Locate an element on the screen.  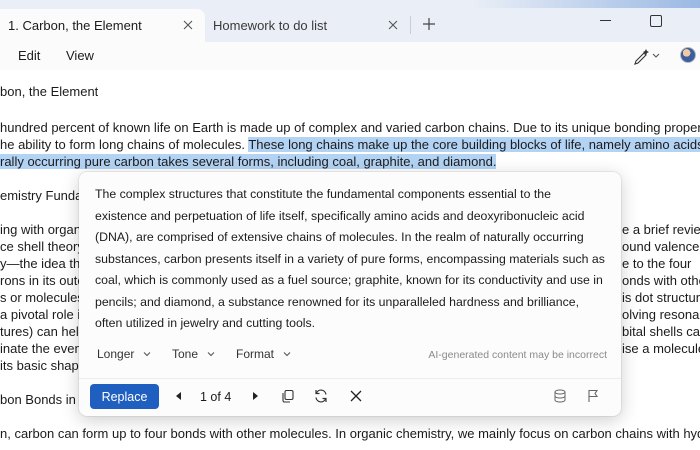
suggestion-pager: 1 of 4 is located at coordinates (216, 397).